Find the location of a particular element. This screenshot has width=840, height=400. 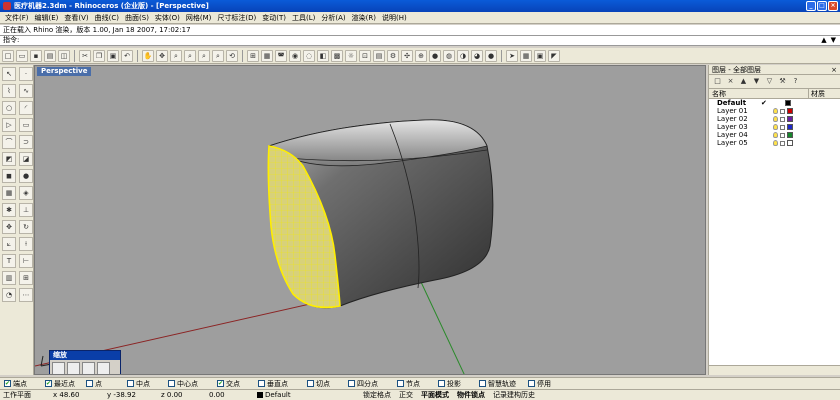

circle-icon: ○ is located at coordinates (9, 108).